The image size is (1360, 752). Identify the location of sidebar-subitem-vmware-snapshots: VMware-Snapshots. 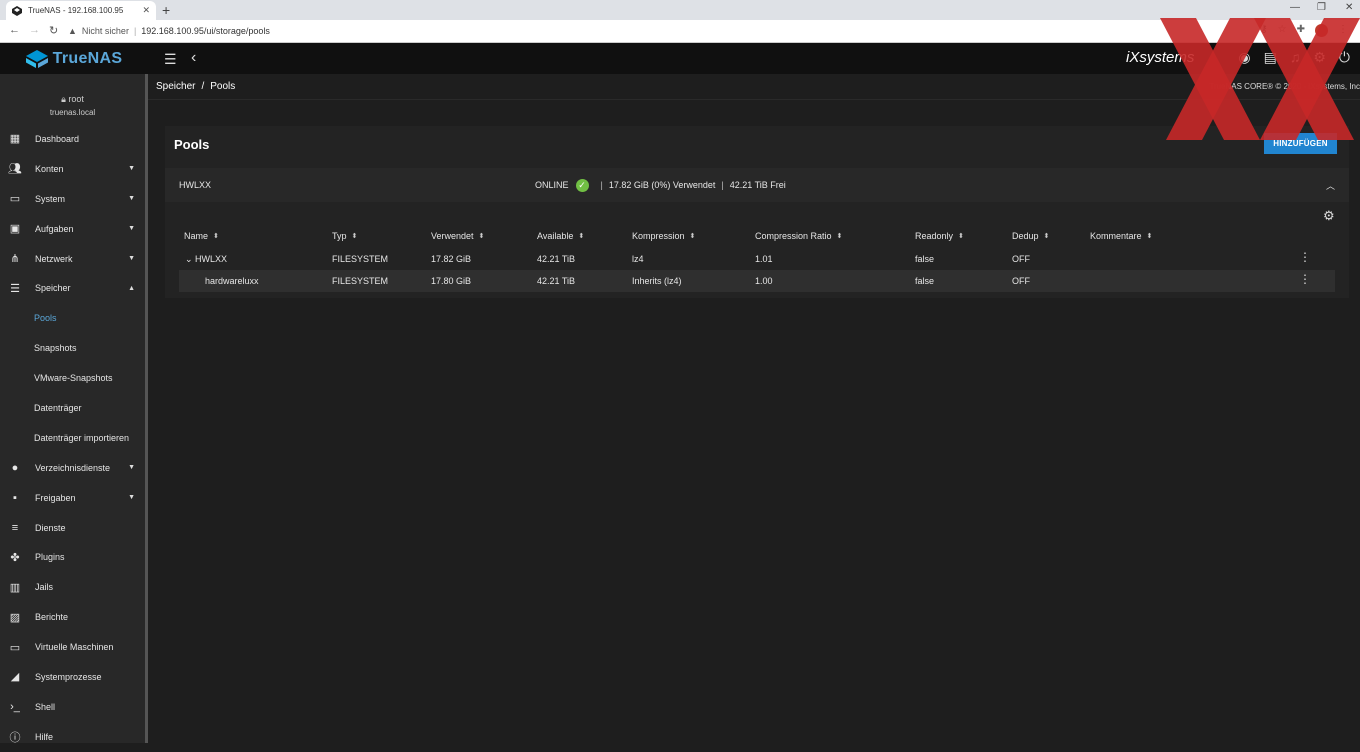
(72, 378).